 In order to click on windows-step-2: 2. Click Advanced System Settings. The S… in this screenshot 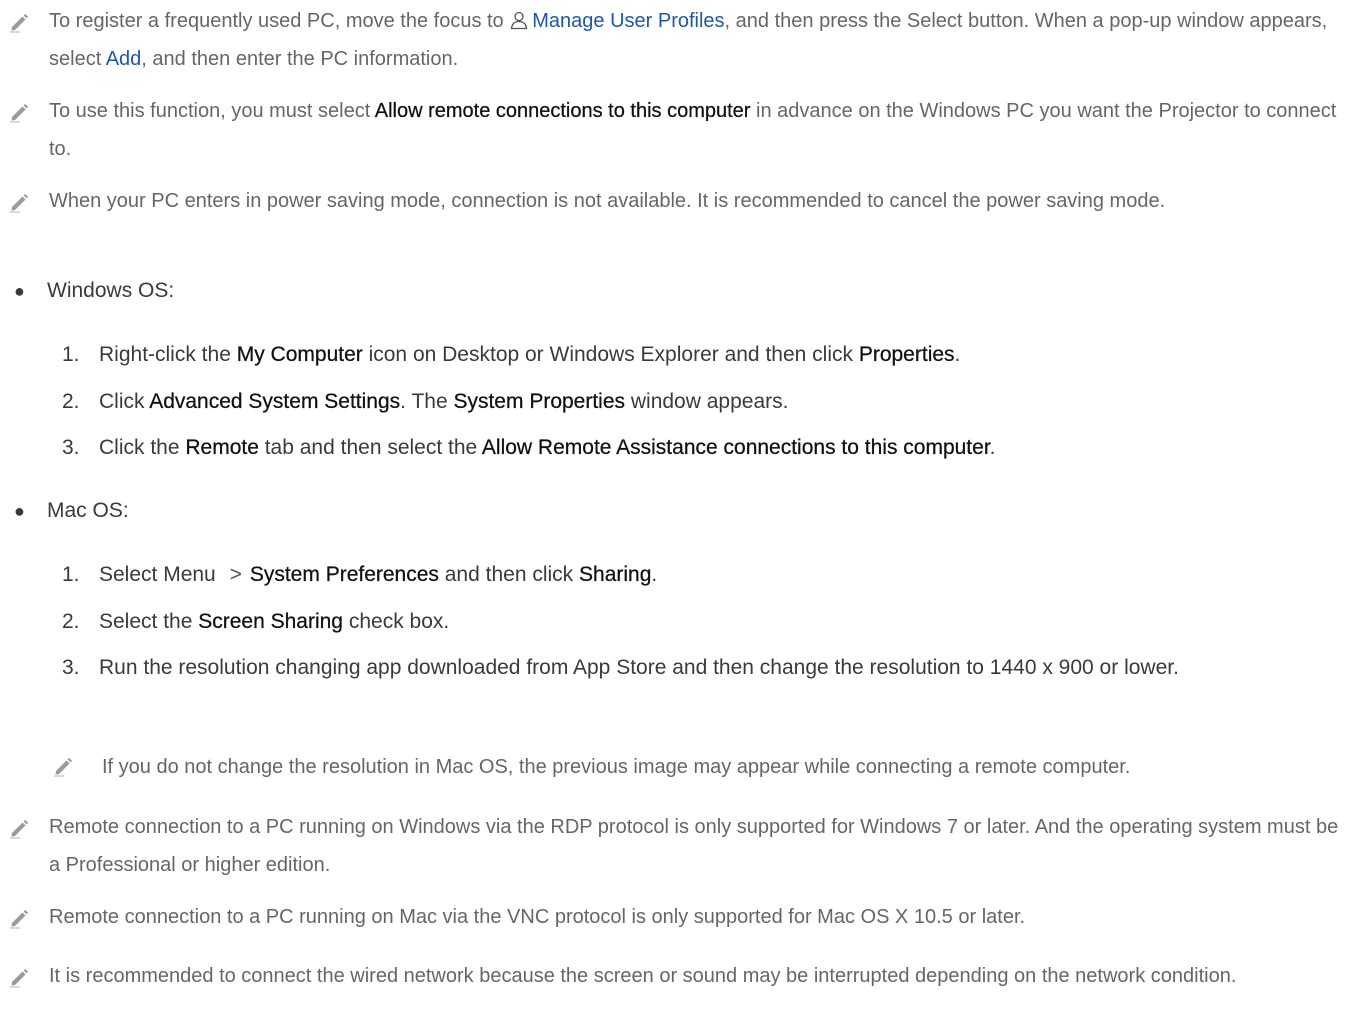, I will do `click(673, 402)`.